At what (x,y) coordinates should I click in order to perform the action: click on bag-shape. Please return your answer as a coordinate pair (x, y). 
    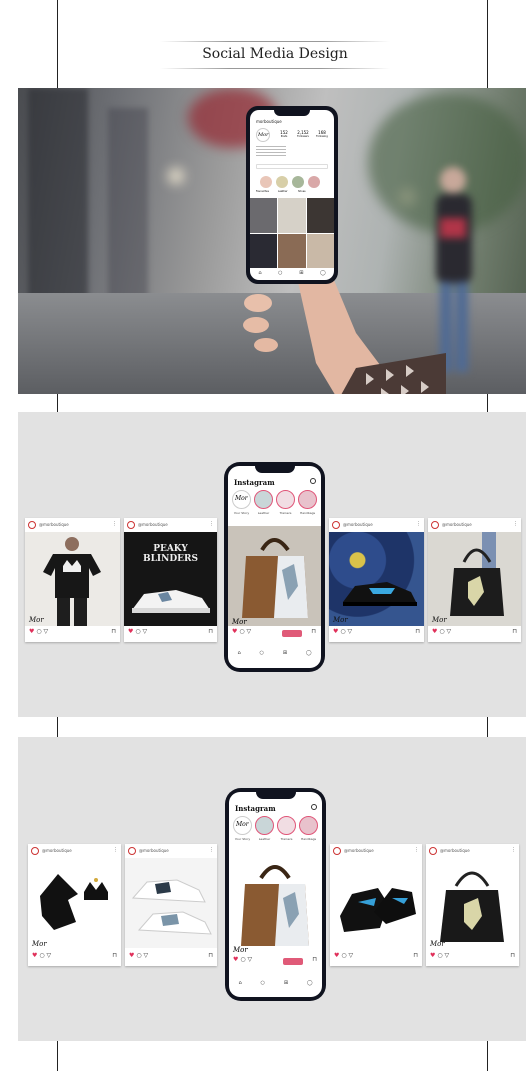
    Looking at the image, I should click on (472, 906).